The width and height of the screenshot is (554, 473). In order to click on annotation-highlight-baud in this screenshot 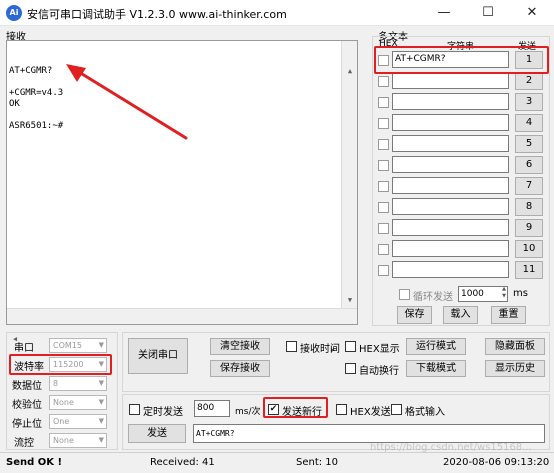, I will do `click(60, 364)`.